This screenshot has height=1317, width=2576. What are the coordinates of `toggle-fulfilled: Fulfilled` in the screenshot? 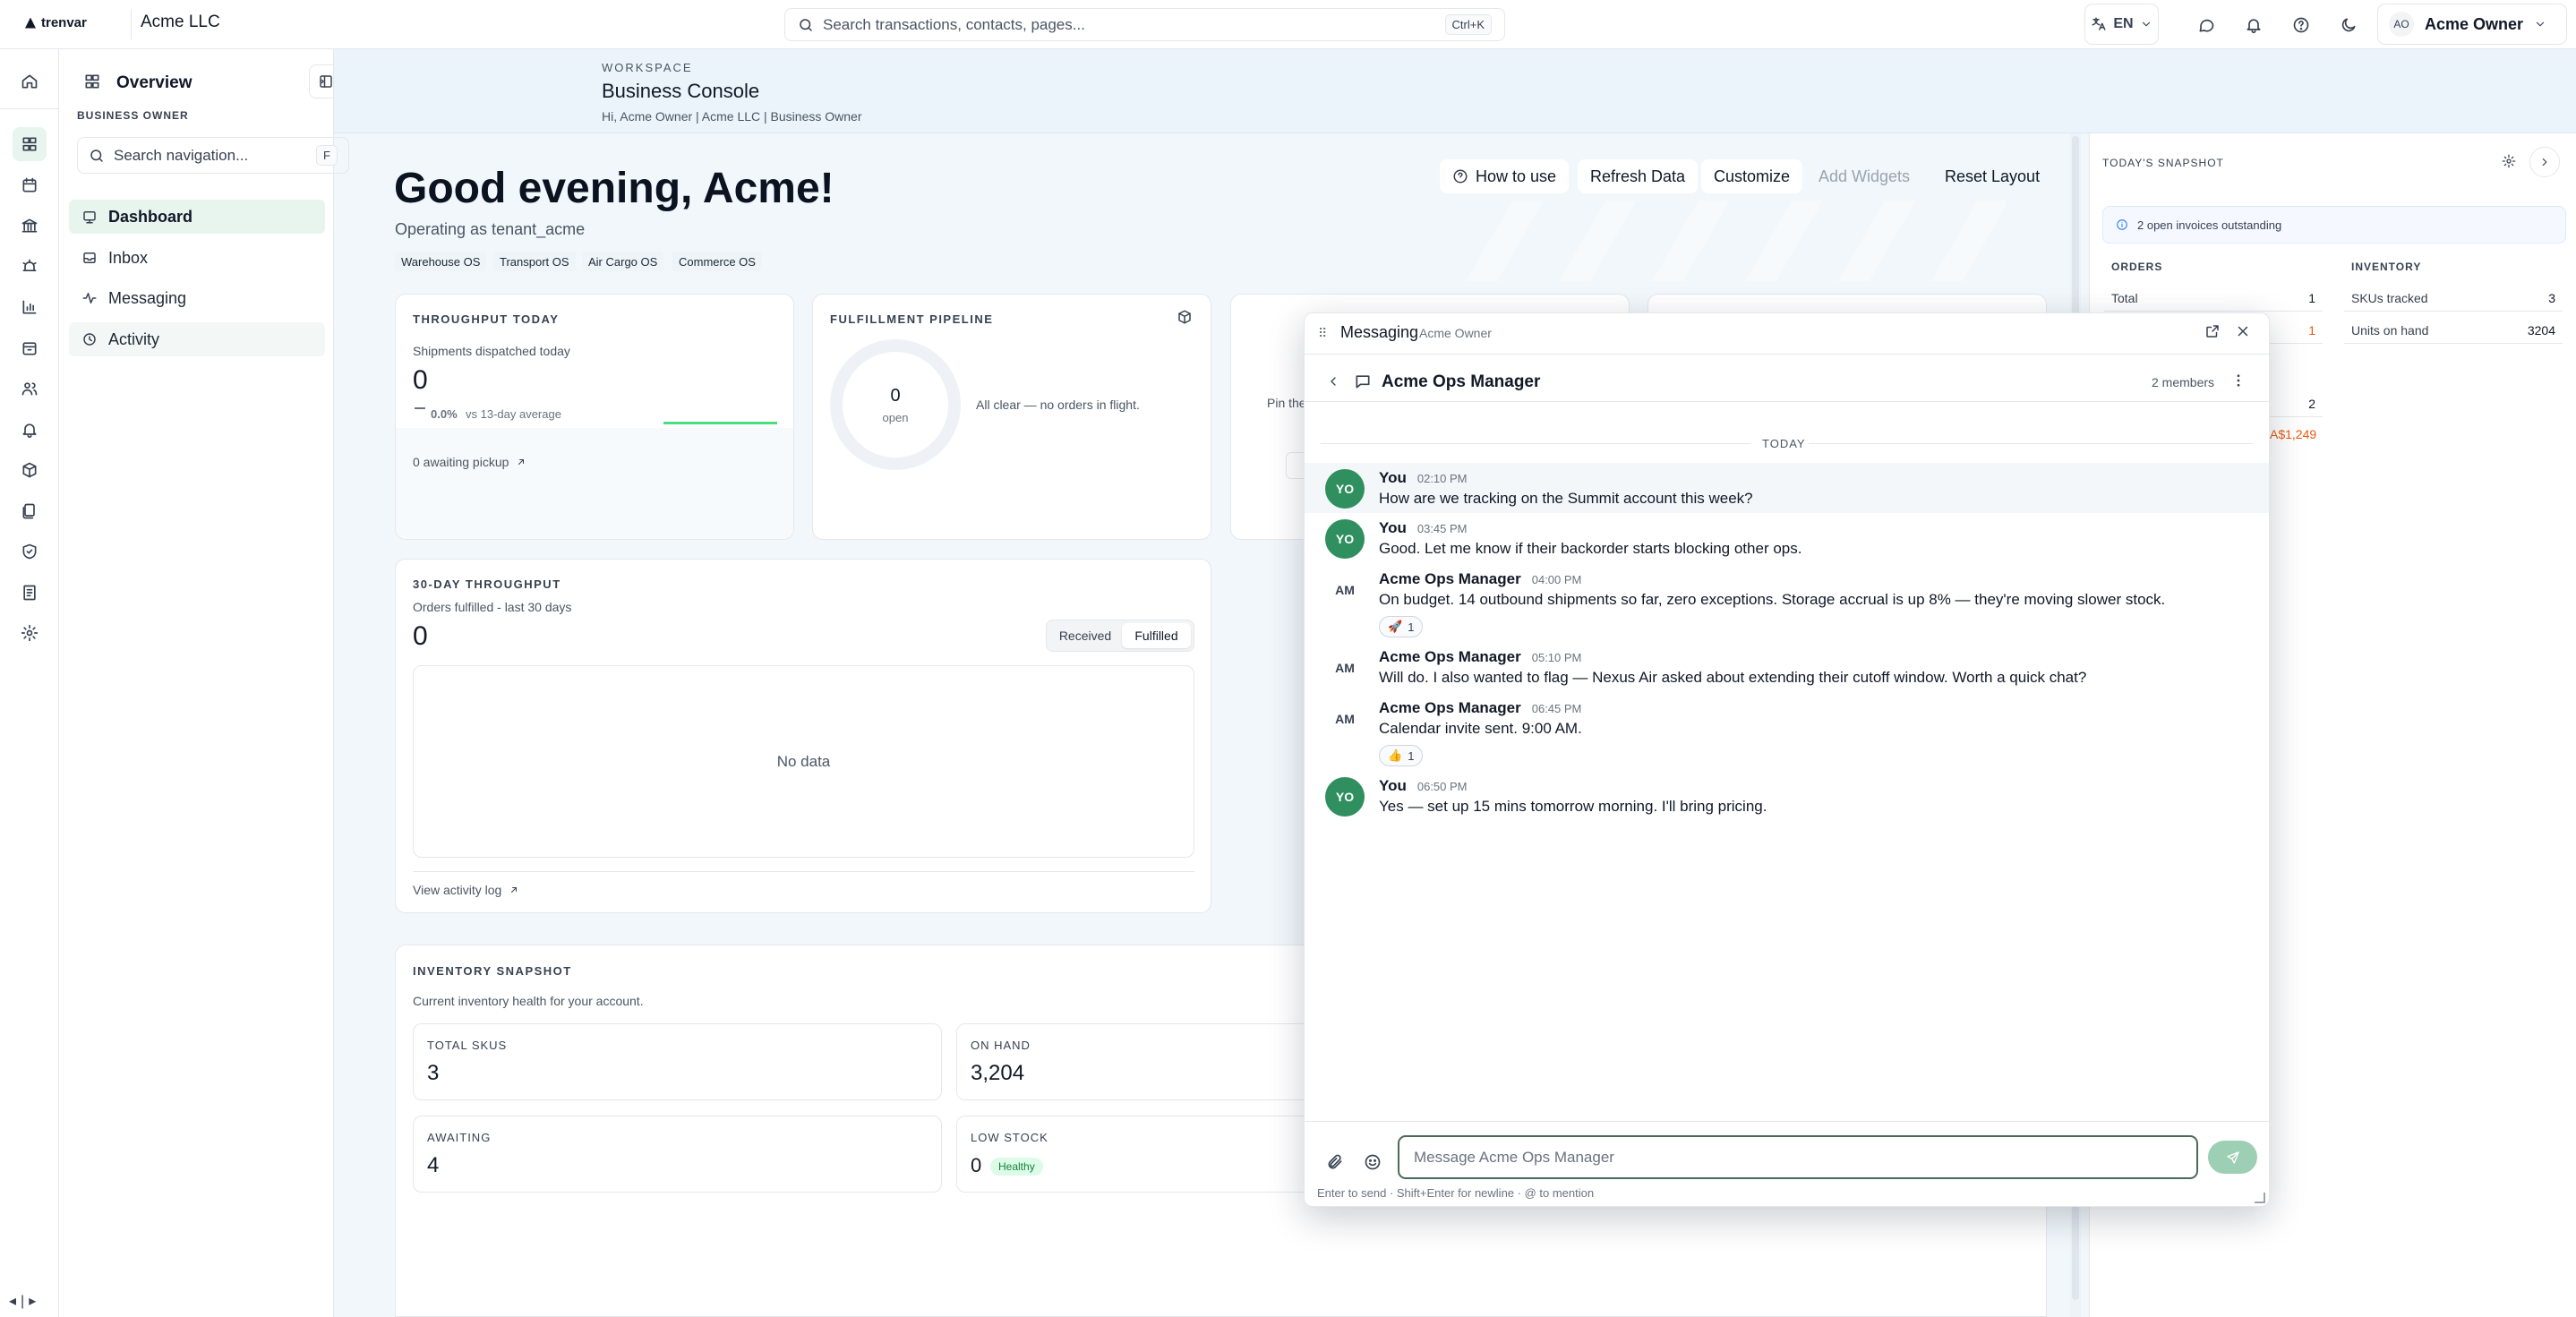 It's located at (1156, 635).